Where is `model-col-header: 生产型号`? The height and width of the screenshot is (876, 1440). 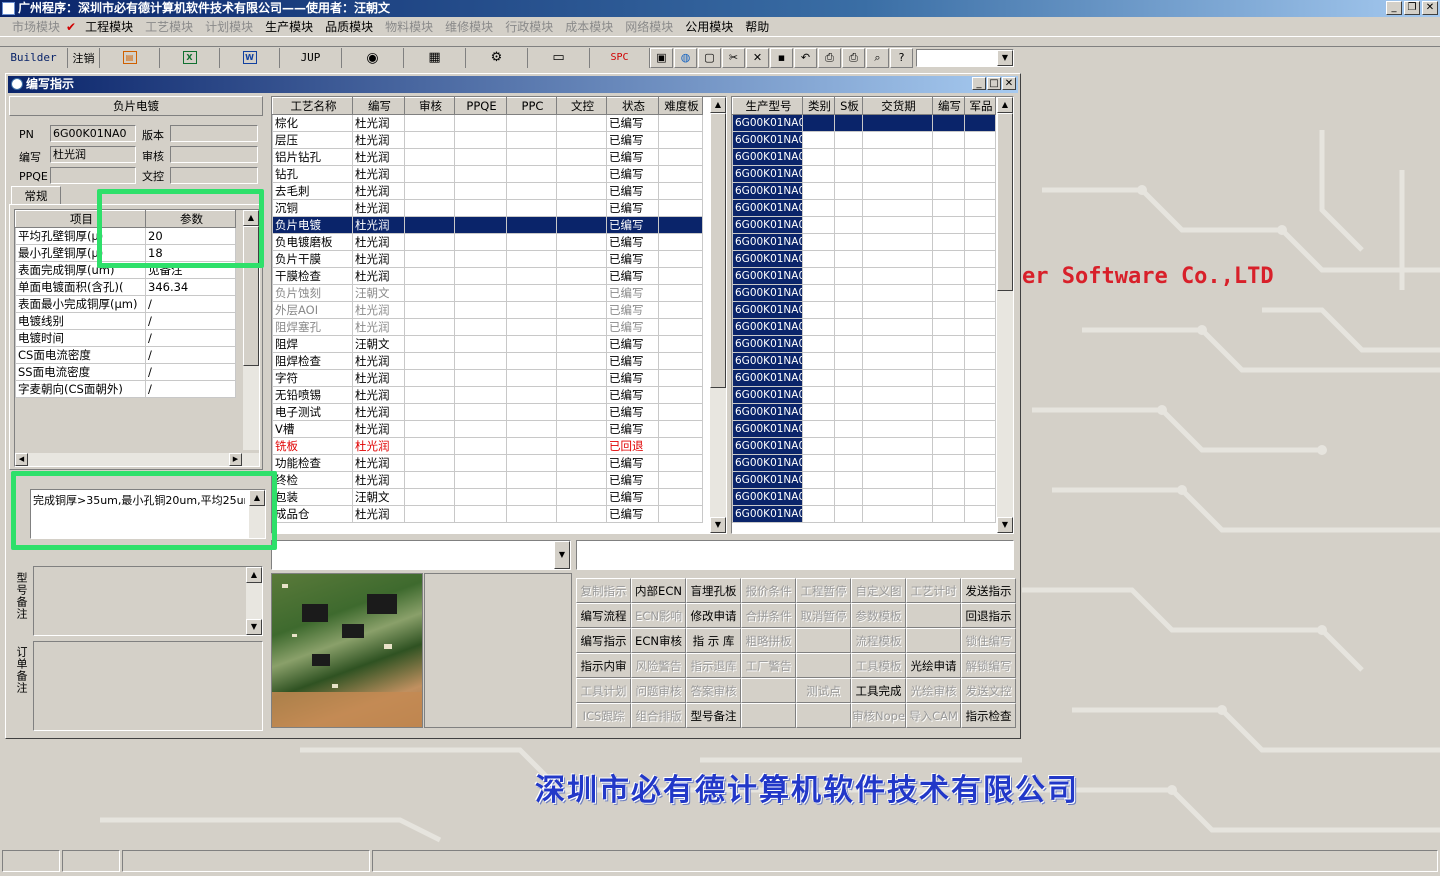
model-col-header: 生产型号 is located at coordinates (767, 106).